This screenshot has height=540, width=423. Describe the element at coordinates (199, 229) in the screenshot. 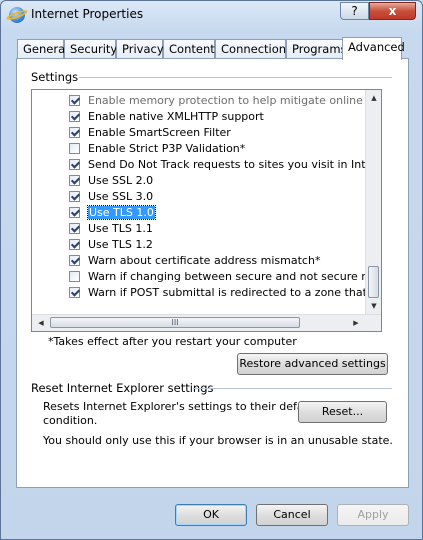

I see `setting-item: Use TLS 1.1` at that location.